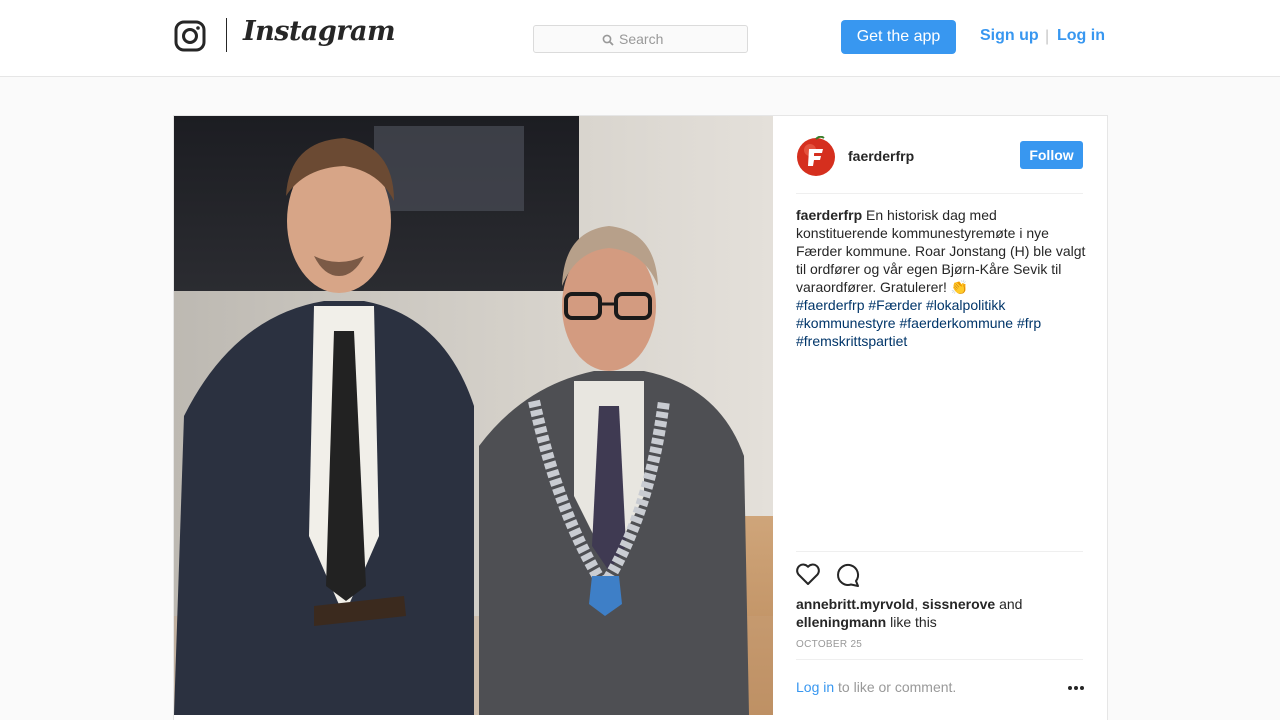  Describe the element at coordinates (846, 323) in the screenshot. I see `hashtag: #kommunestyre` at that location.